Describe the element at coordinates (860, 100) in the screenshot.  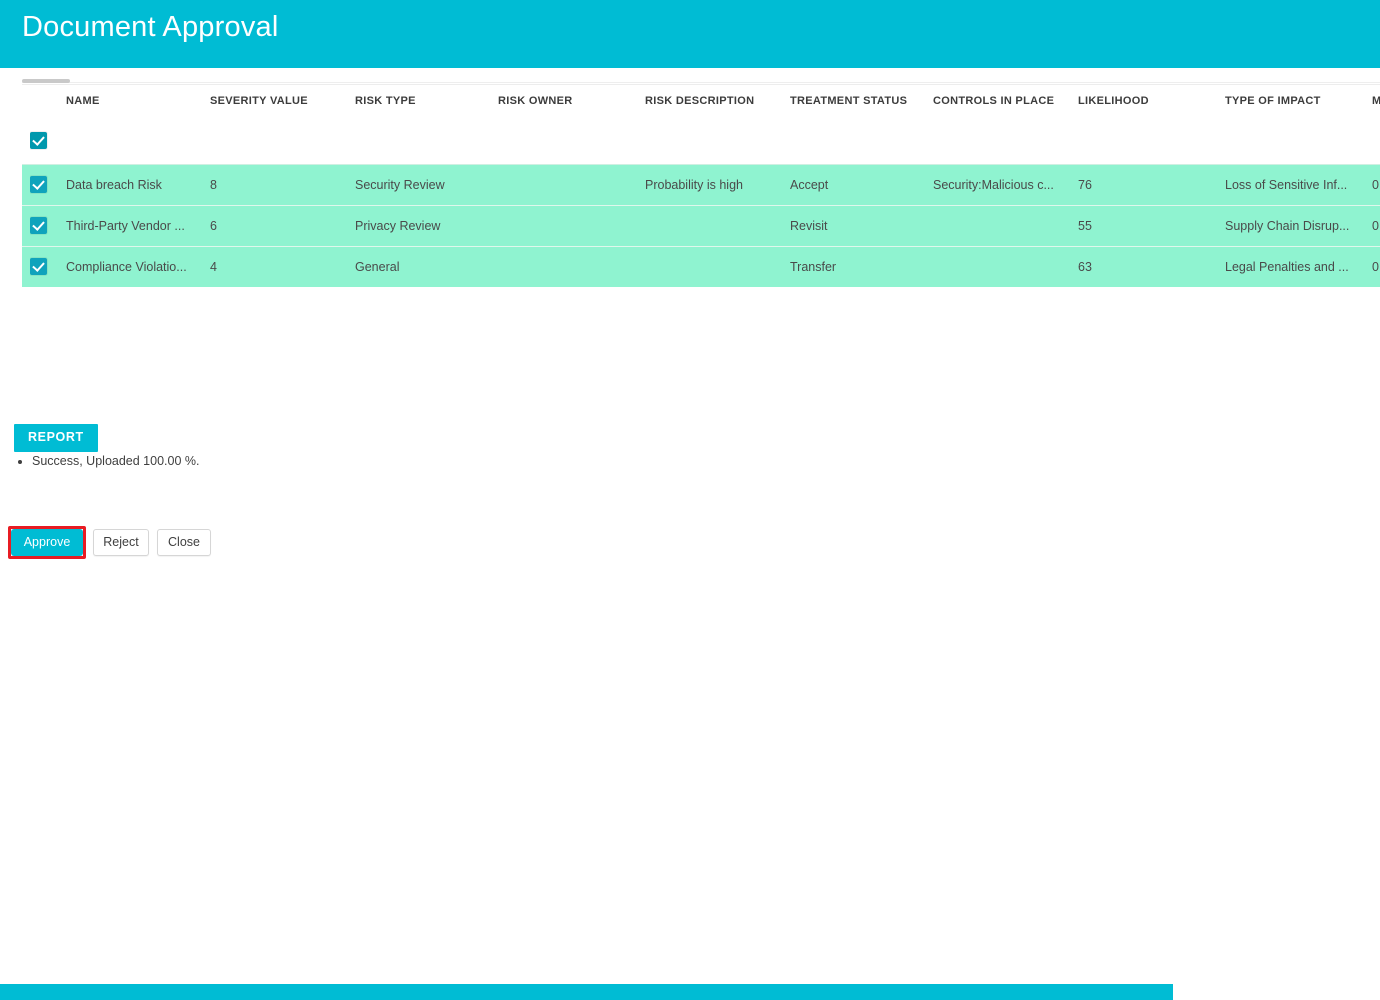
I see `column-header-treatment-status: TREATMENT STATUS` at that location.